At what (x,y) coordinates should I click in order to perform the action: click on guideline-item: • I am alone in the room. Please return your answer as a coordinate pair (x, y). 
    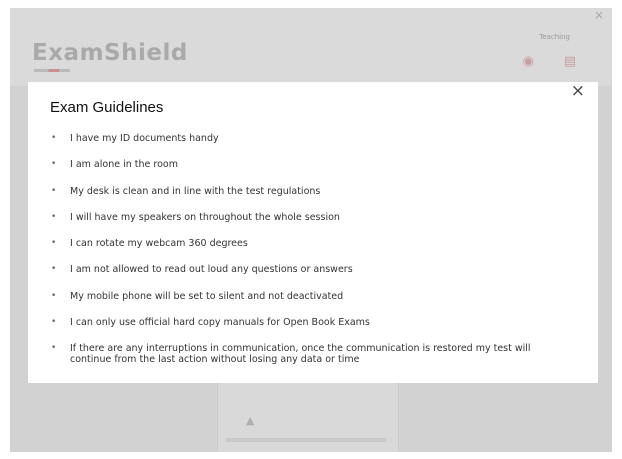
    Looking at the image, I should click on (313, 164).